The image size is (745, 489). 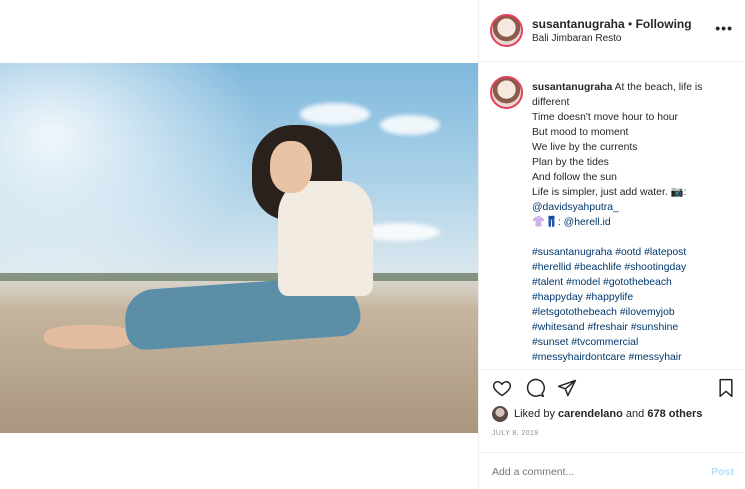 What do you see at coordinates (605, 117) in the screenshot?
I see `caption-line: Time doesn't move hour to hour` at bounding box center [605, 117].